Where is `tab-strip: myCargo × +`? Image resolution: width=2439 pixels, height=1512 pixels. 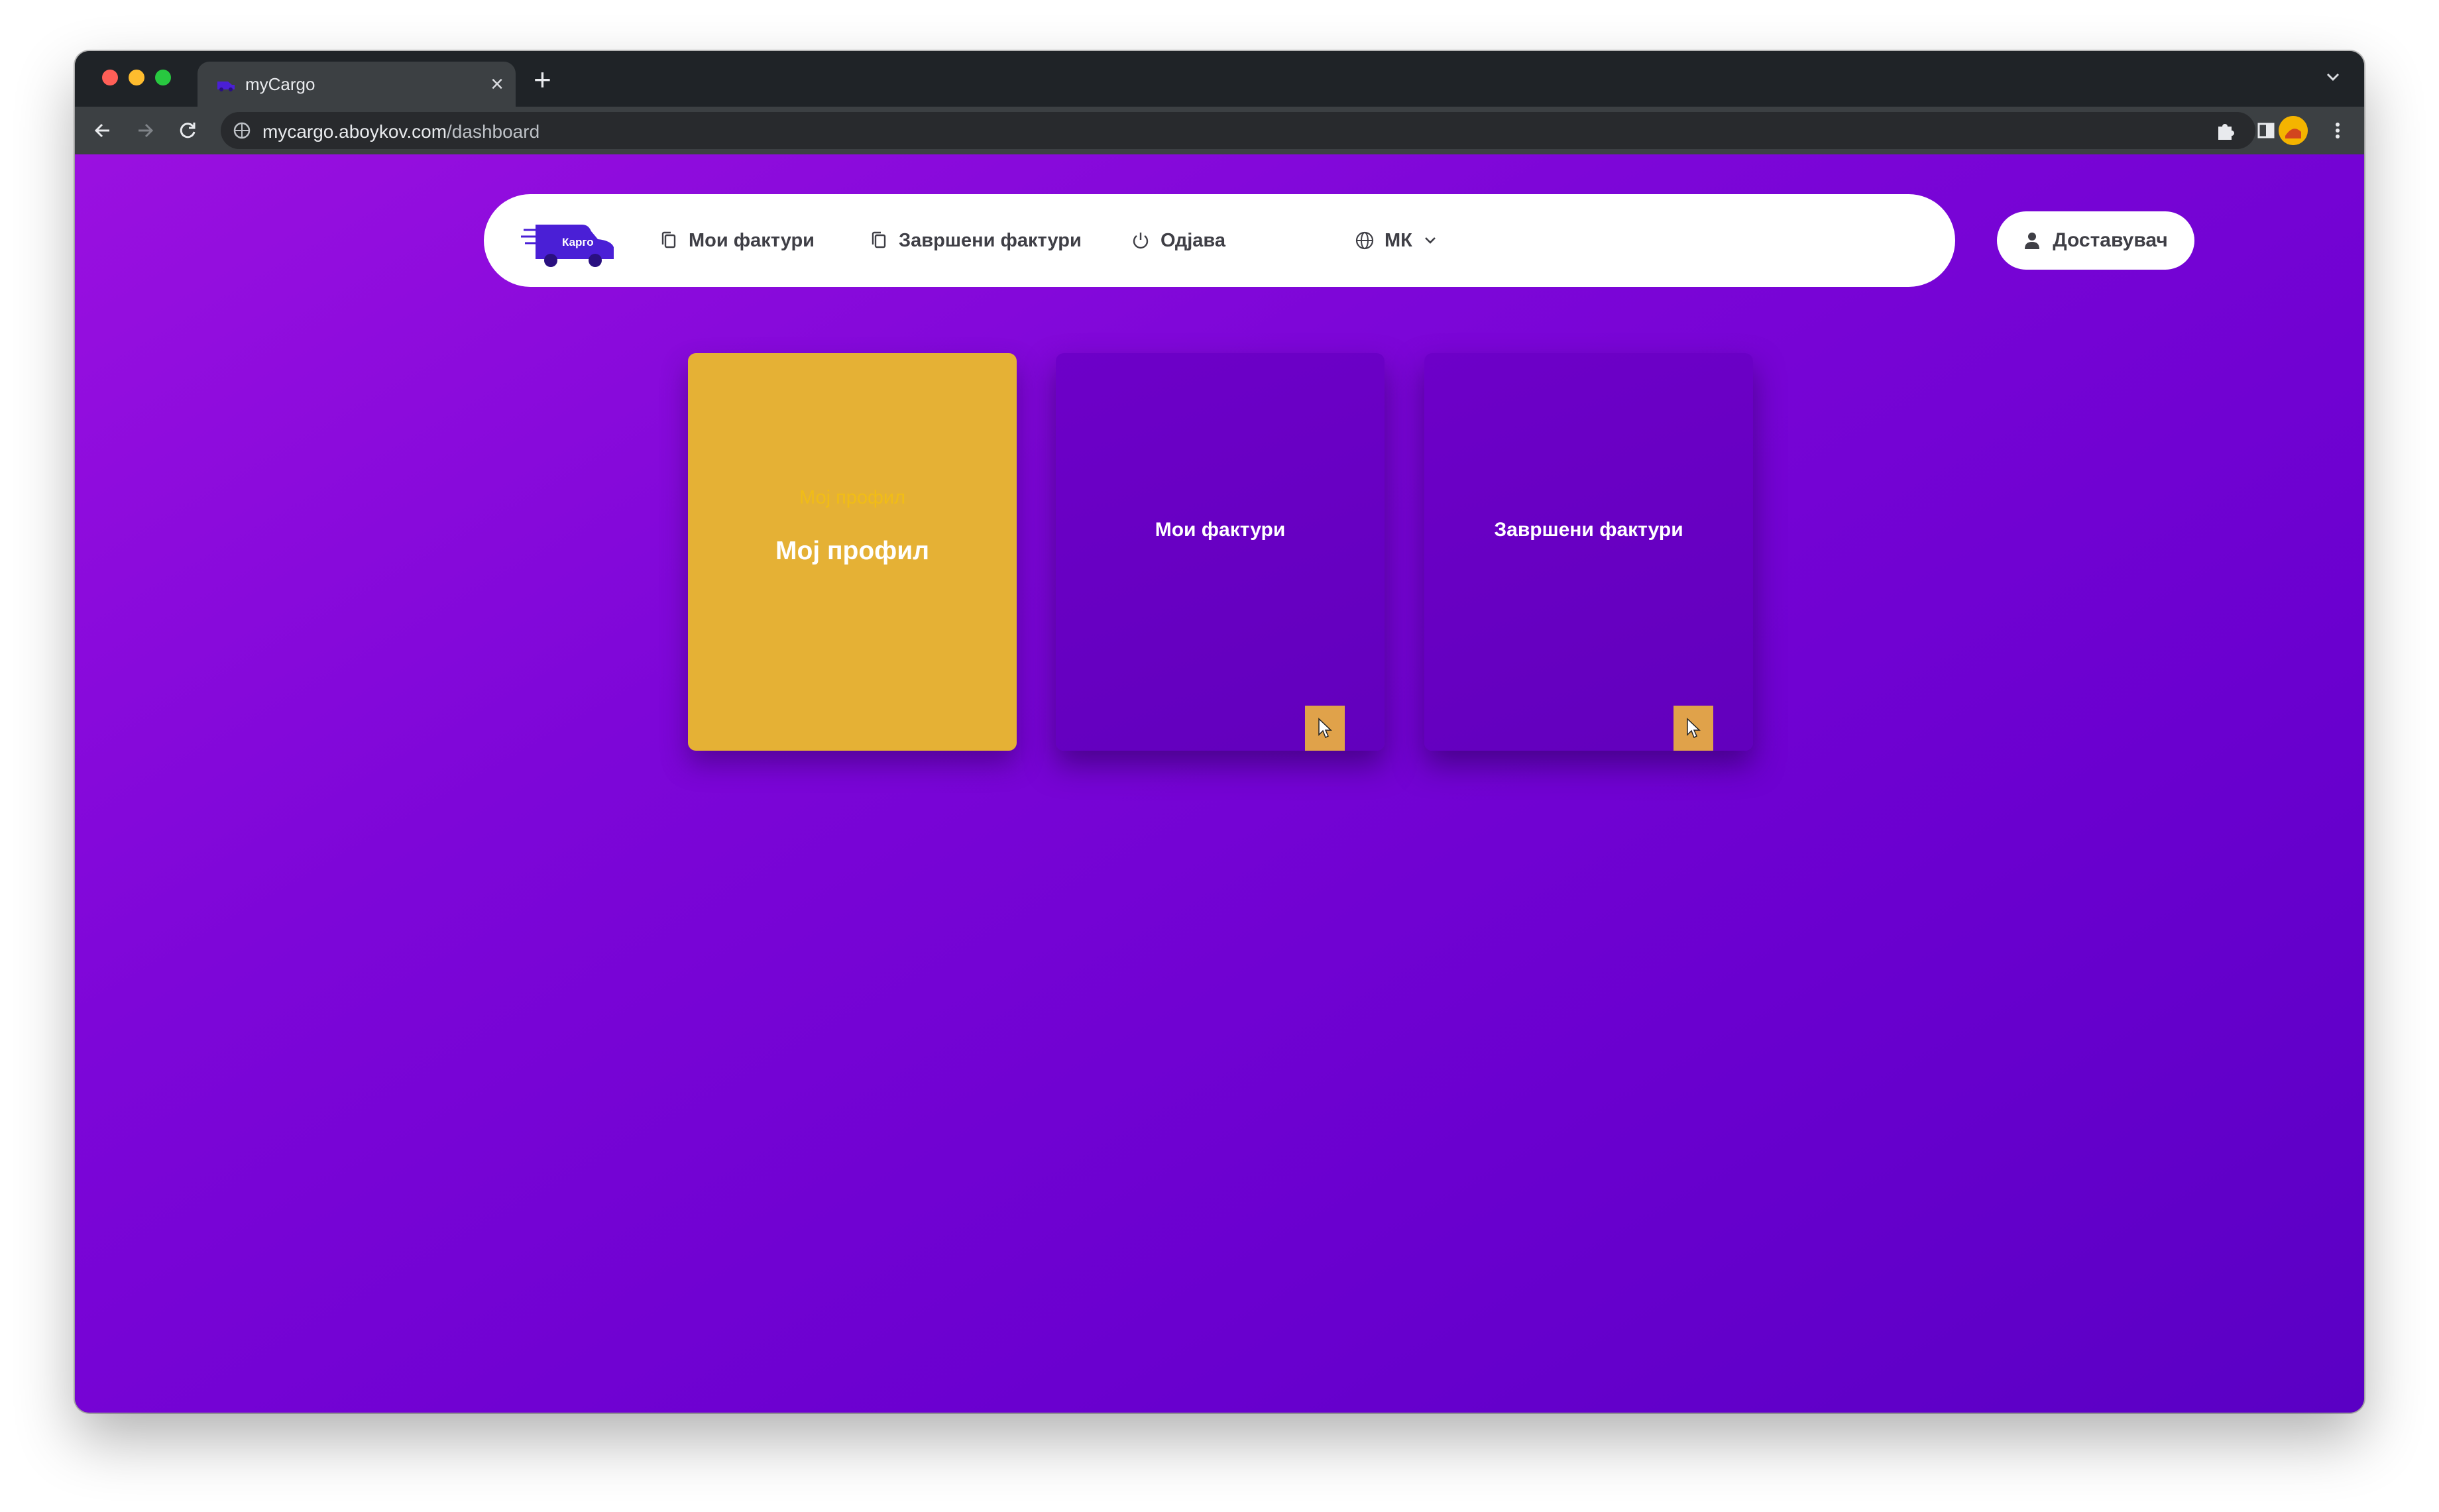
tab-strip: myCargo × + is located at coordinates (1219, 79).